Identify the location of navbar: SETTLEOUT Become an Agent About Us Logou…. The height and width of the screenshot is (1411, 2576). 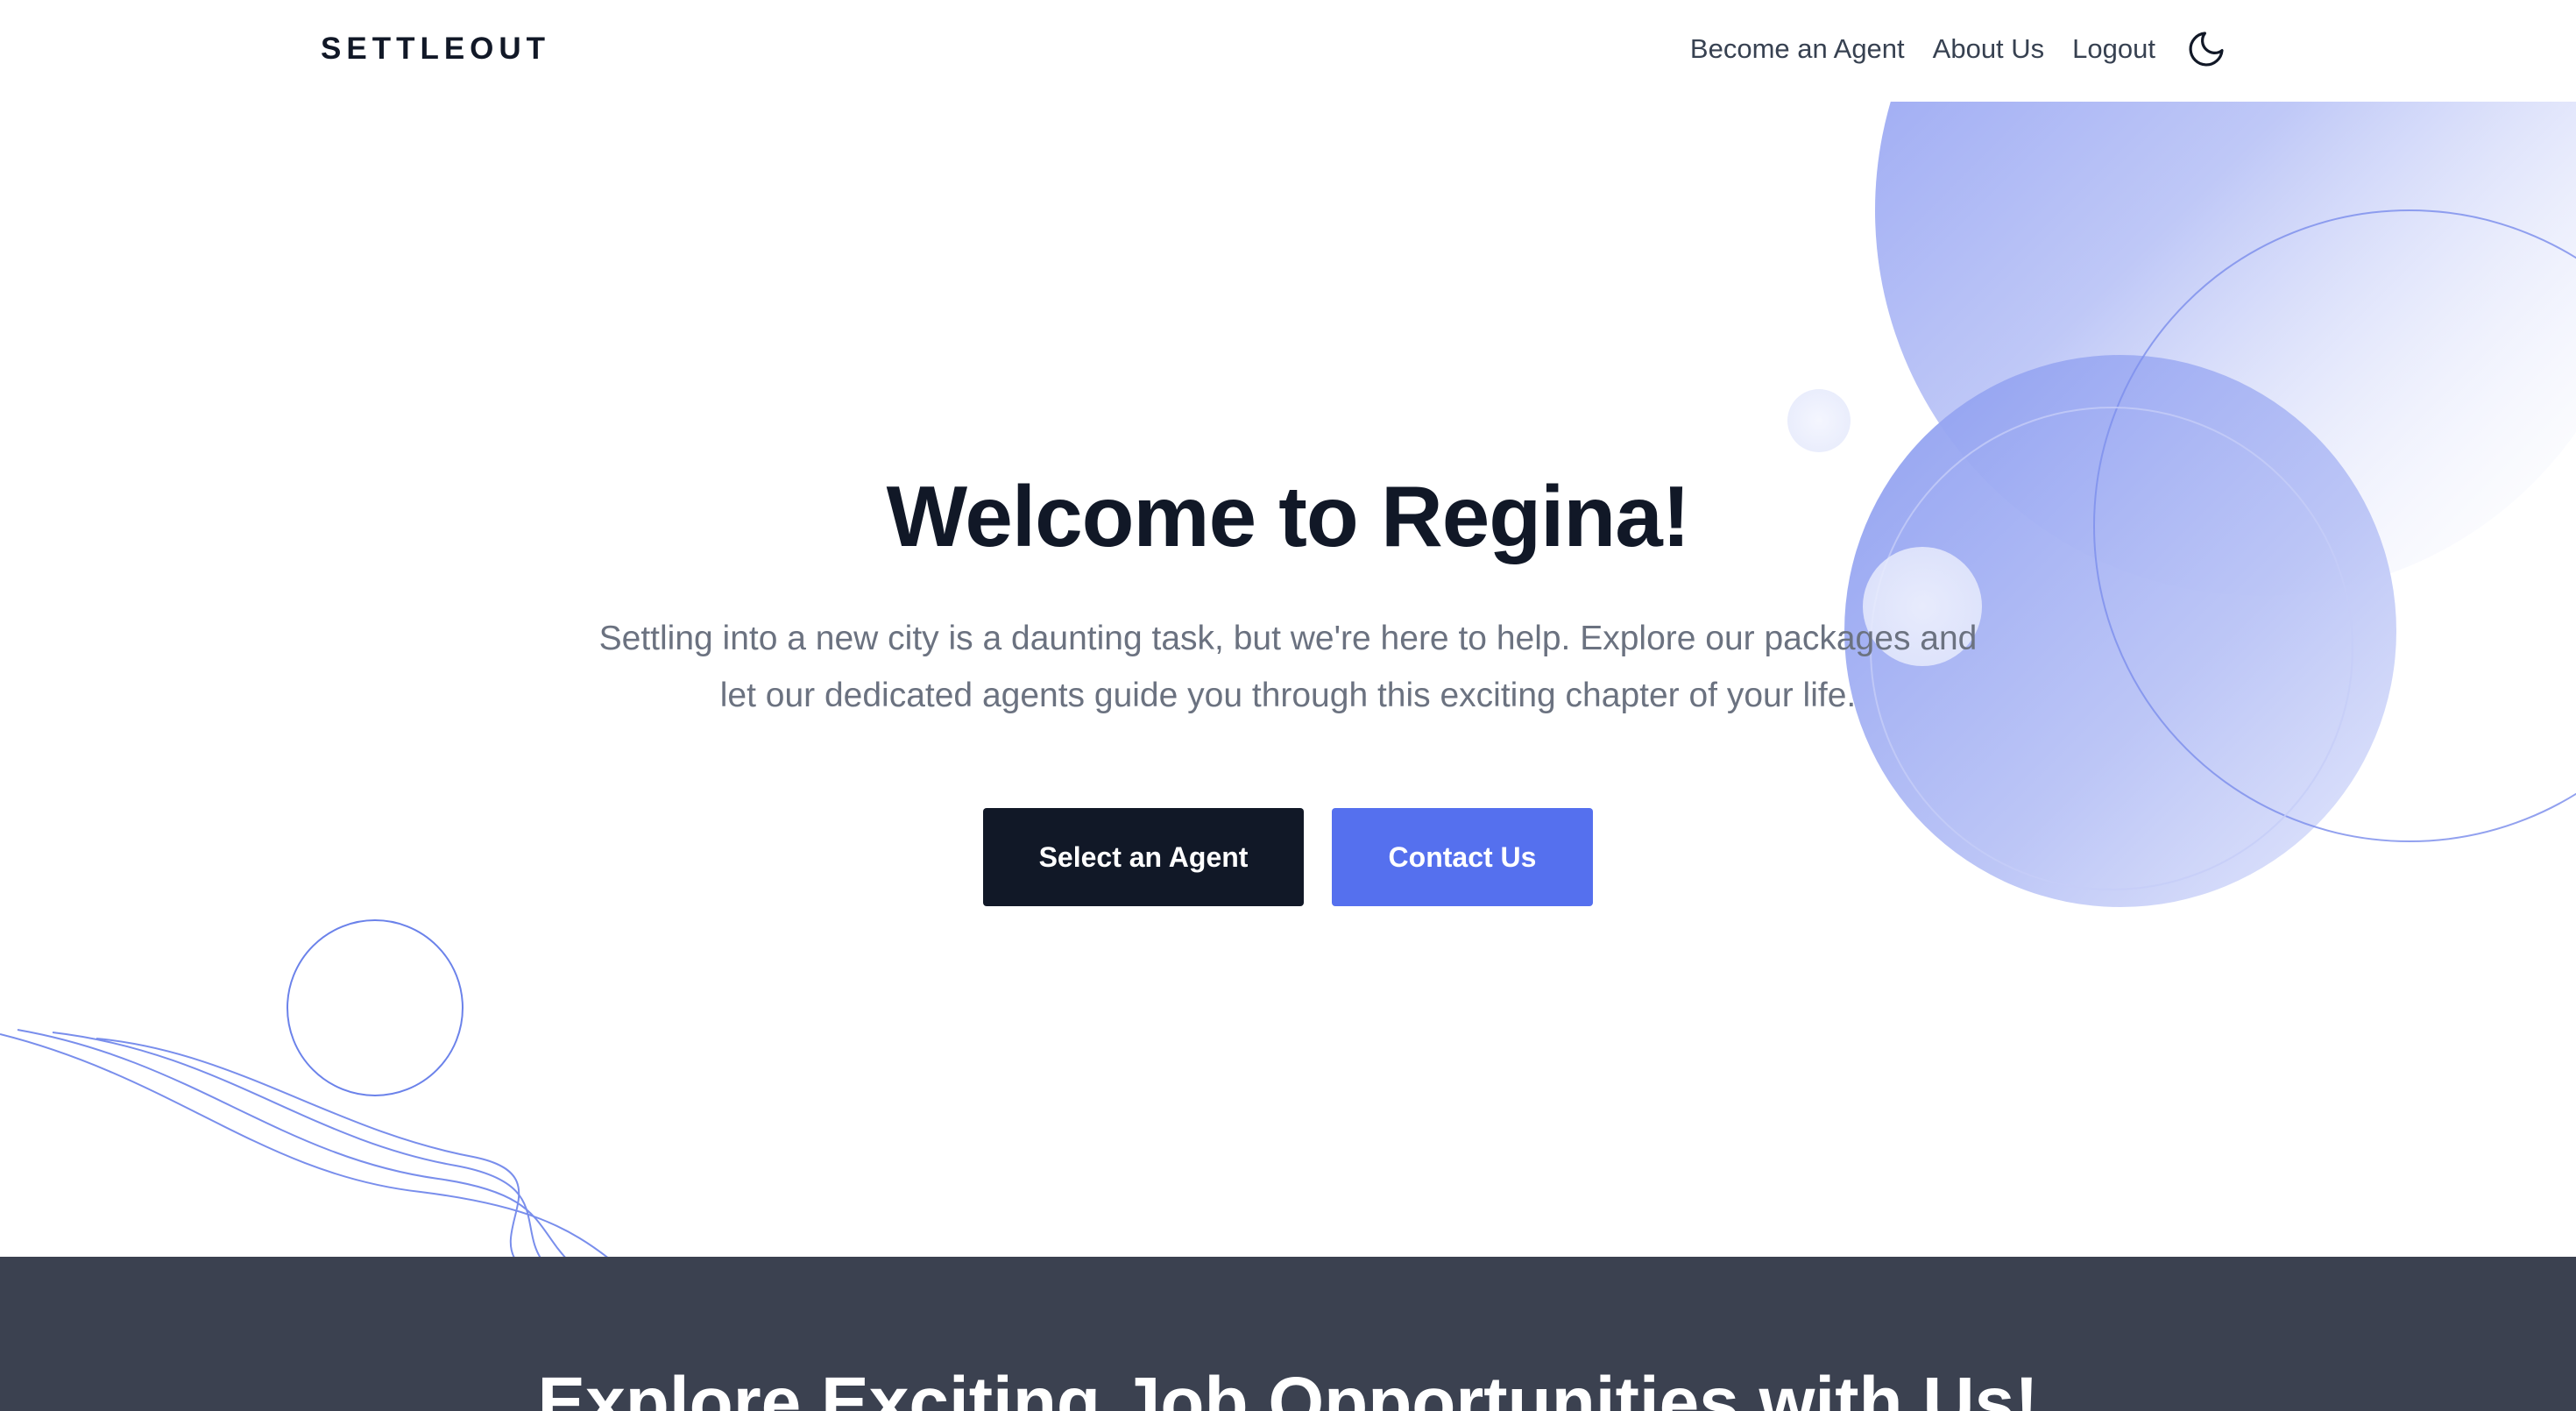
(1288, 51).